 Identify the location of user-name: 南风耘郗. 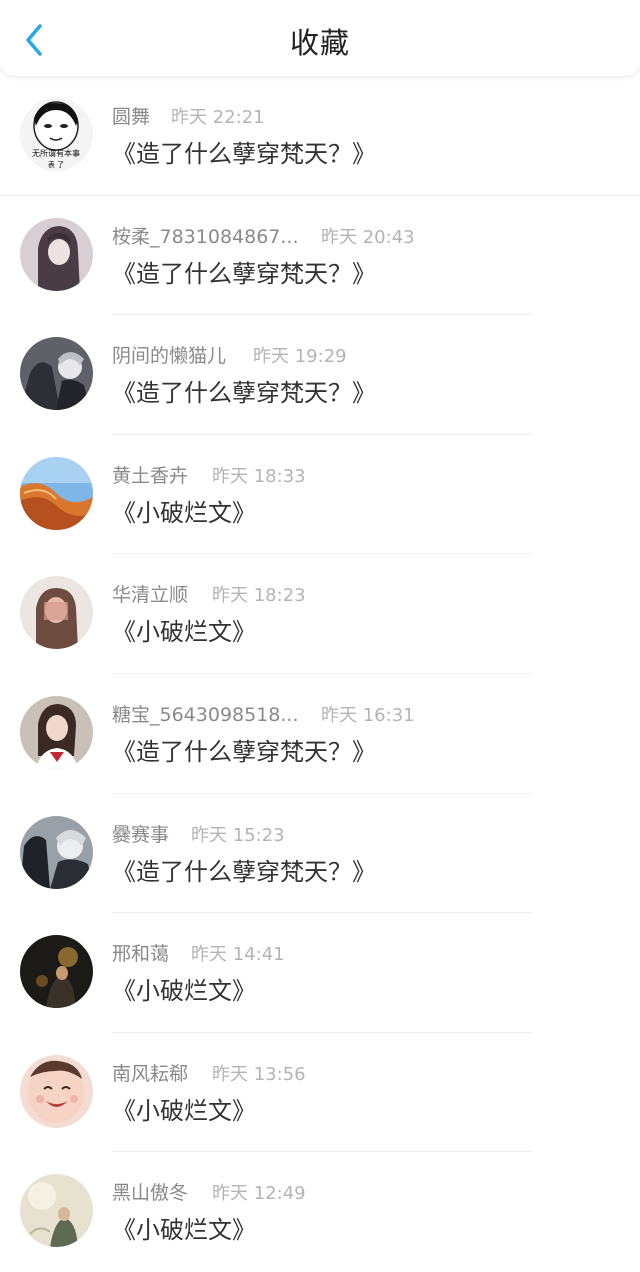
(150, 1073).